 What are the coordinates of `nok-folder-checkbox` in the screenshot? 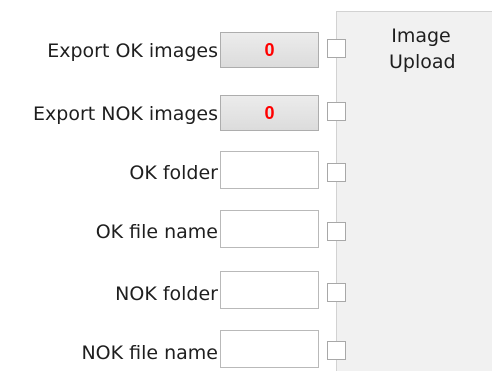 It's located at (336, 292).